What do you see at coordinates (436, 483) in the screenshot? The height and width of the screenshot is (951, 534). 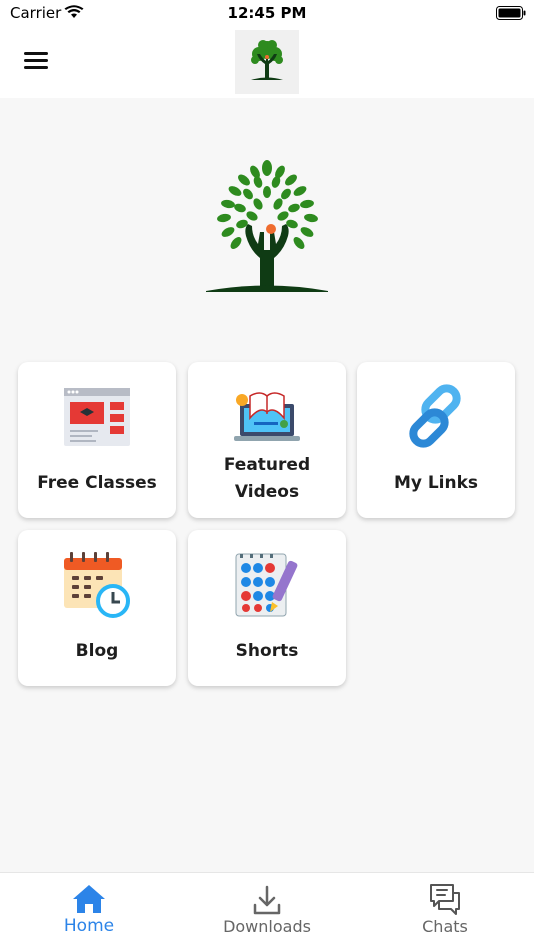 I see `card-label: My Links` at bounding box center [436, 483].